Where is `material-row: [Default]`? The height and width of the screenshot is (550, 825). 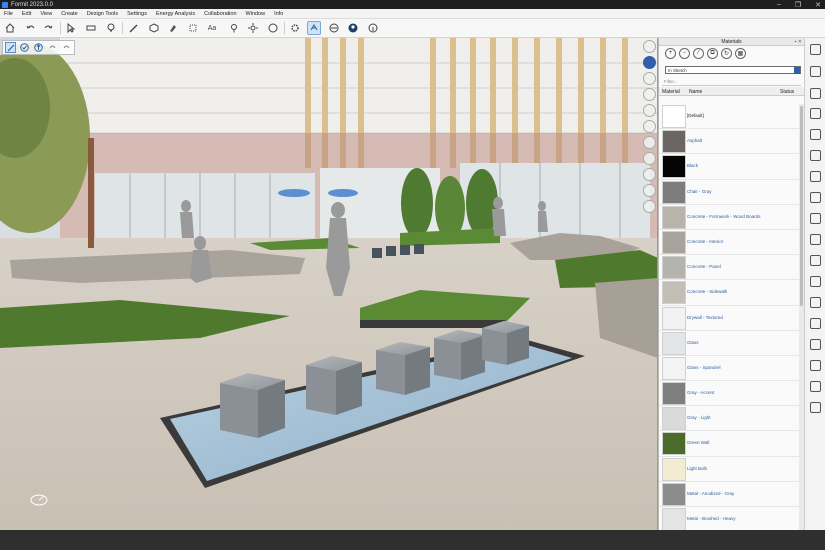
material-row: [Default] is located at coordinates (729, 117).